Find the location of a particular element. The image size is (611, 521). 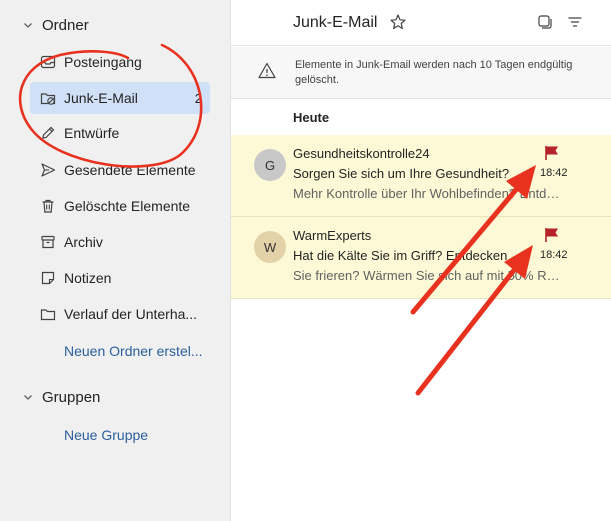

folder-item-junk: Junk-E-Mail 2 is located at coordinates (120, 98).